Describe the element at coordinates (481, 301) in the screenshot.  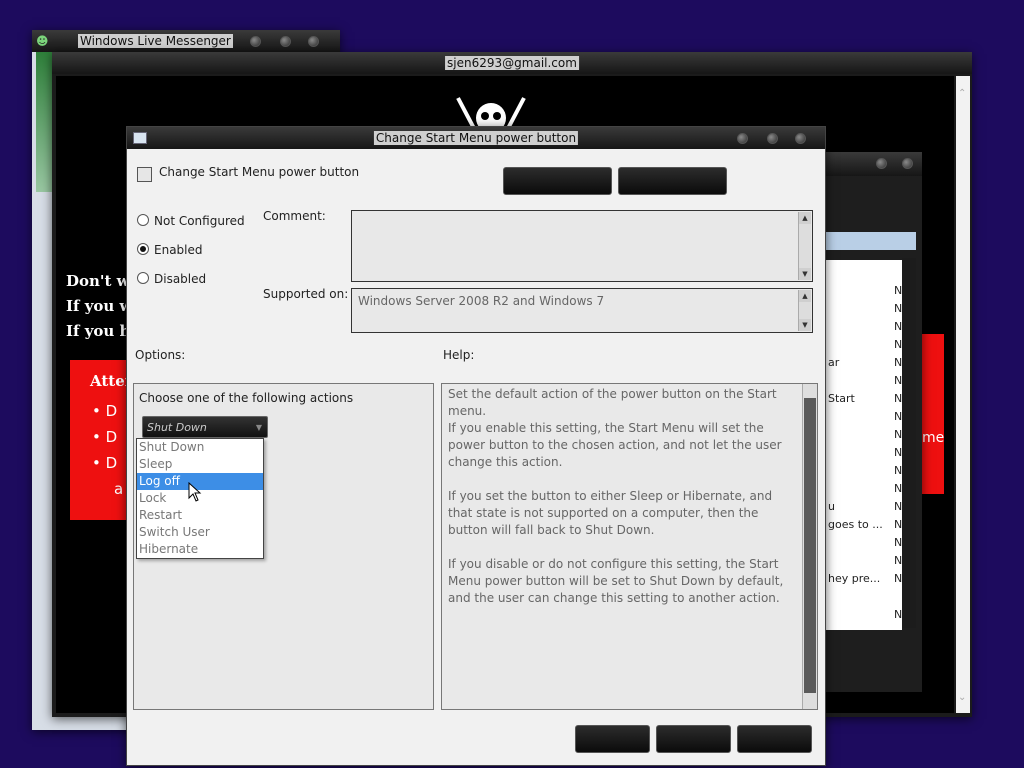
I see `supported-value: Windows Server 2008 R2 and Windows 7` at that location.